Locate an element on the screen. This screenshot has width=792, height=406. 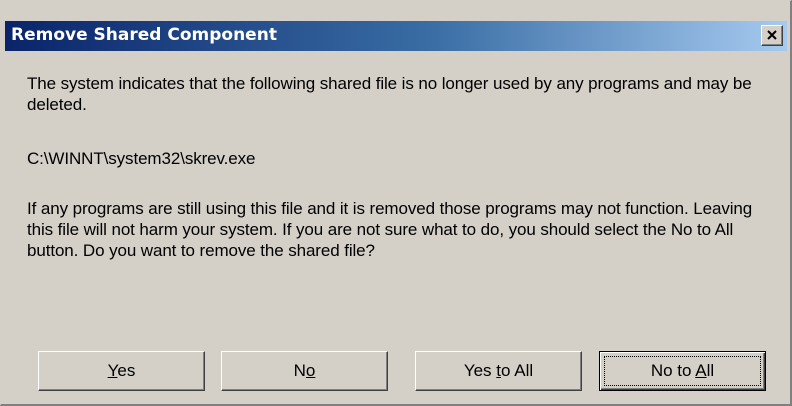
no-to-all-button-label: No to All is located at coordinates (682, 370).